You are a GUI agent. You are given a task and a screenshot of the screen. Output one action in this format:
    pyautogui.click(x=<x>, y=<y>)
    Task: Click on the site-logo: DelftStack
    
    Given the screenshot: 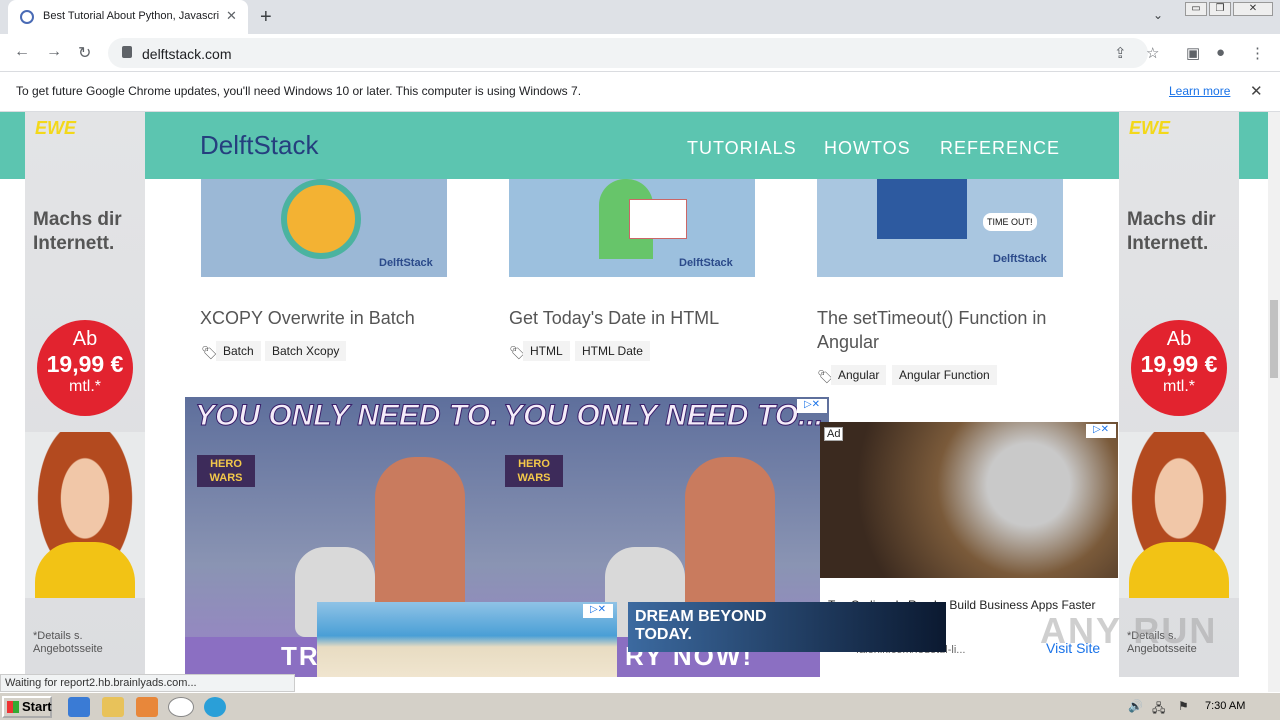 What is the action you would take?
    pyautogui.click(x=259, y=145)
    